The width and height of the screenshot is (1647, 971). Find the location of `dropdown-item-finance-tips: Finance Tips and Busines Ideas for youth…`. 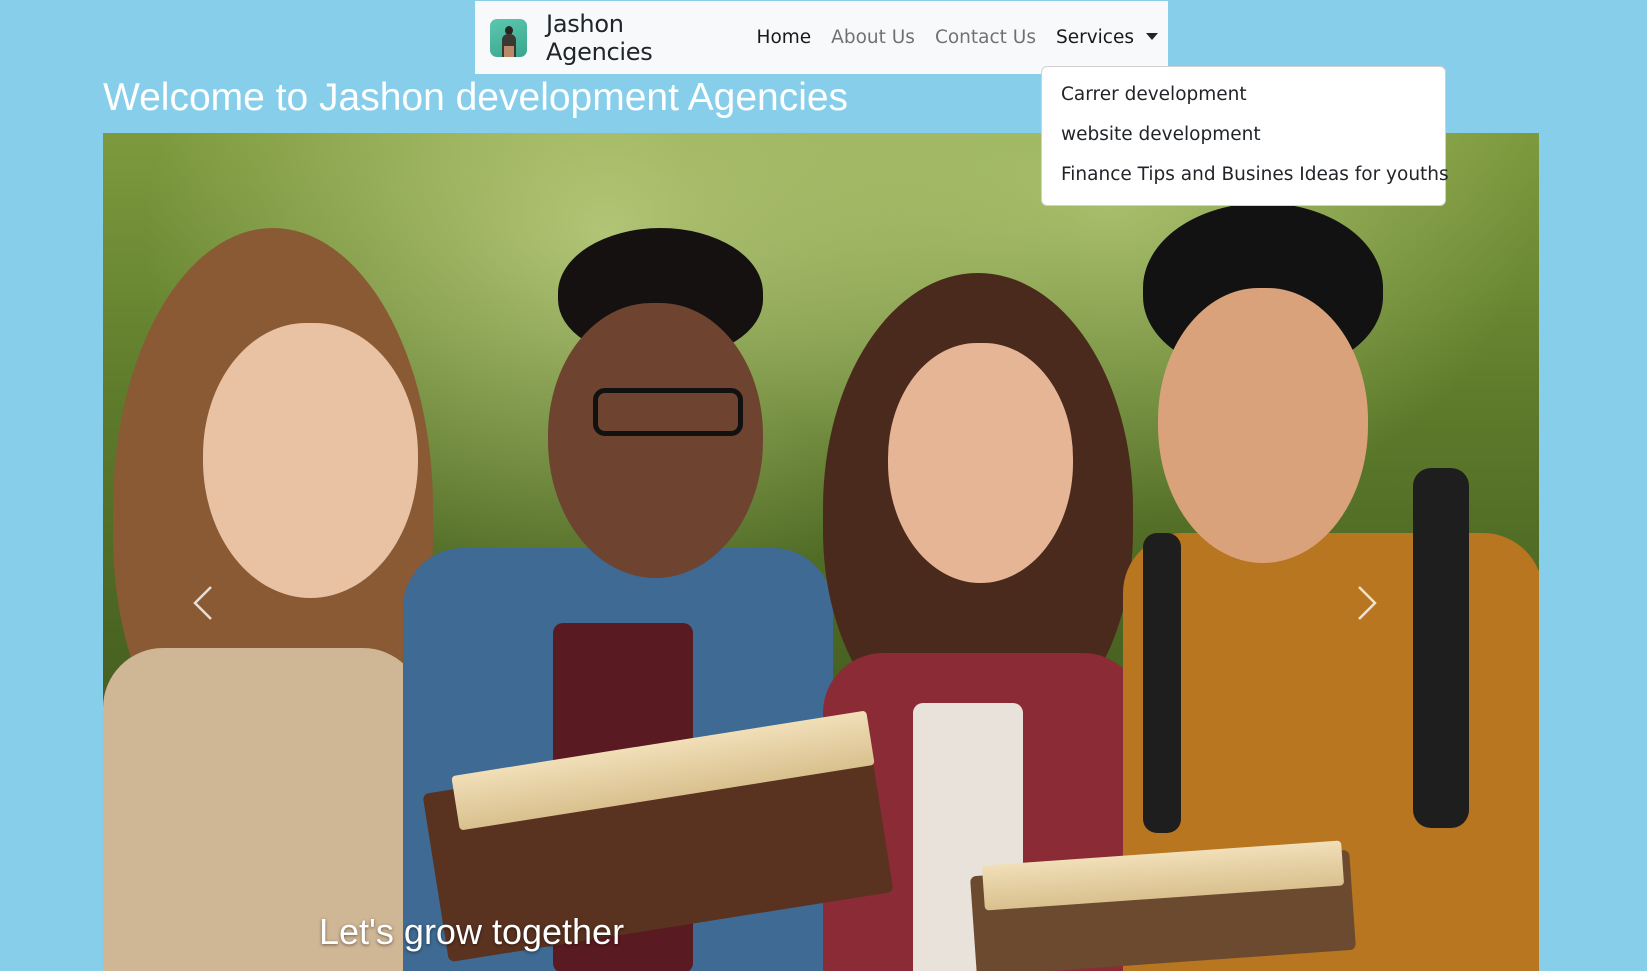

dropdown-item-finance-tips: Finance Tips and Busines Ideas for youth… is located at coordinates (1245, 175).